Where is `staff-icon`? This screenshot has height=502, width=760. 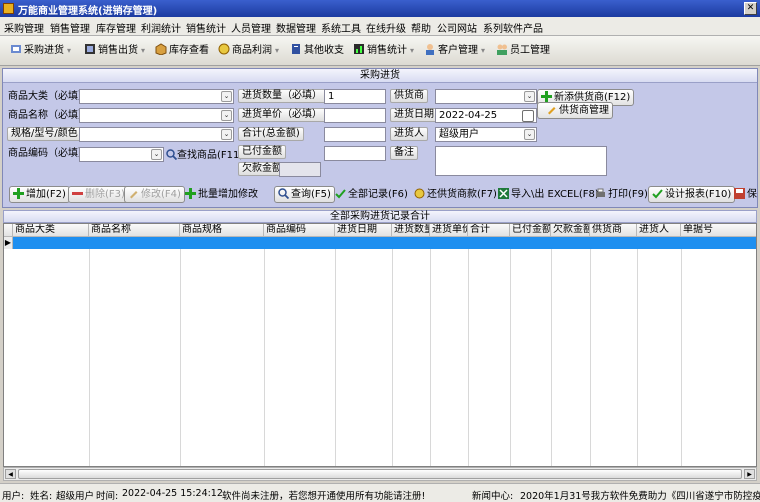 staff-icon is located at coordinates (502, 49).